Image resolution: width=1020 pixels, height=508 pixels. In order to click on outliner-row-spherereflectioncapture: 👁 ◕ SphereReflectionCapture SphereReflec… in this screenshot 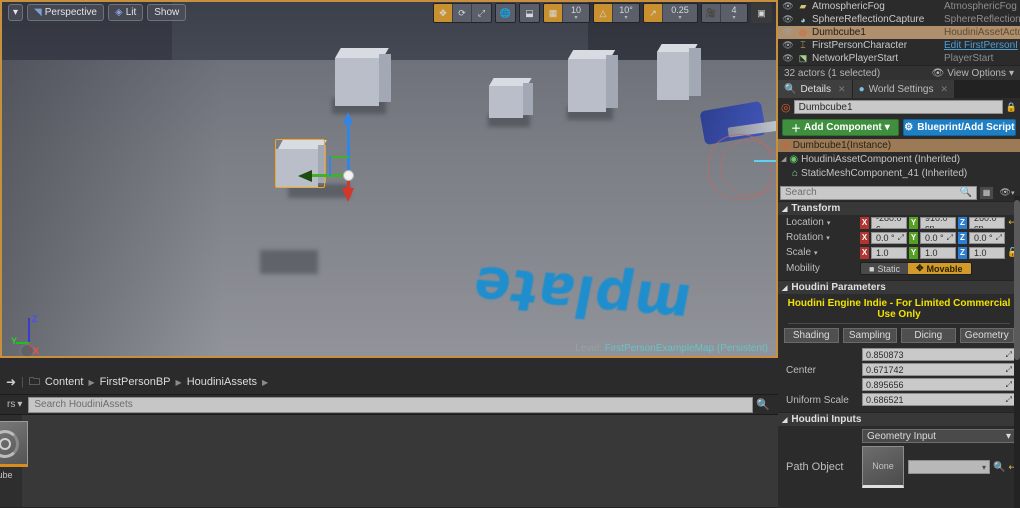, I will do `click(899, 19)`.